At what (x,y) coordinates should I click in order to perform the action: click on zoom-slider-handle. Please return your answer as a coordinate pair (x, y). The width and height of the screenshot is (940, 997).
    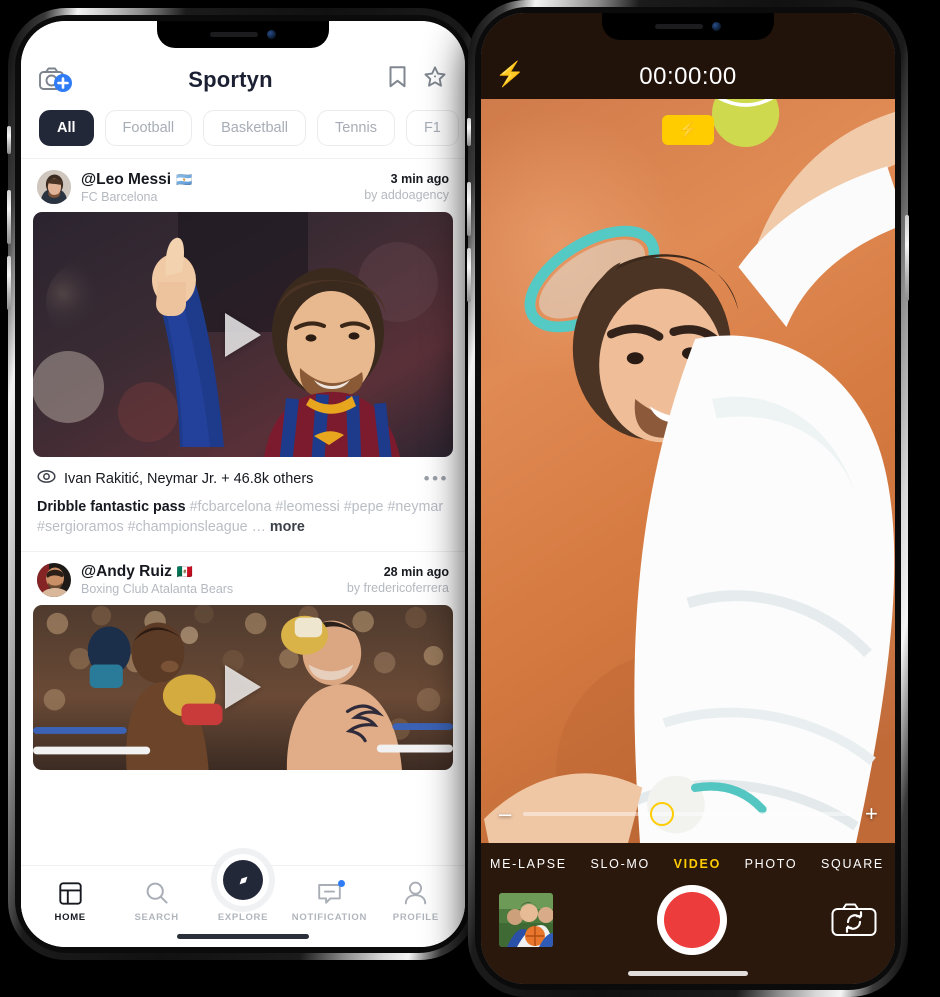
    Looking at the image, I should click on (661, 814).